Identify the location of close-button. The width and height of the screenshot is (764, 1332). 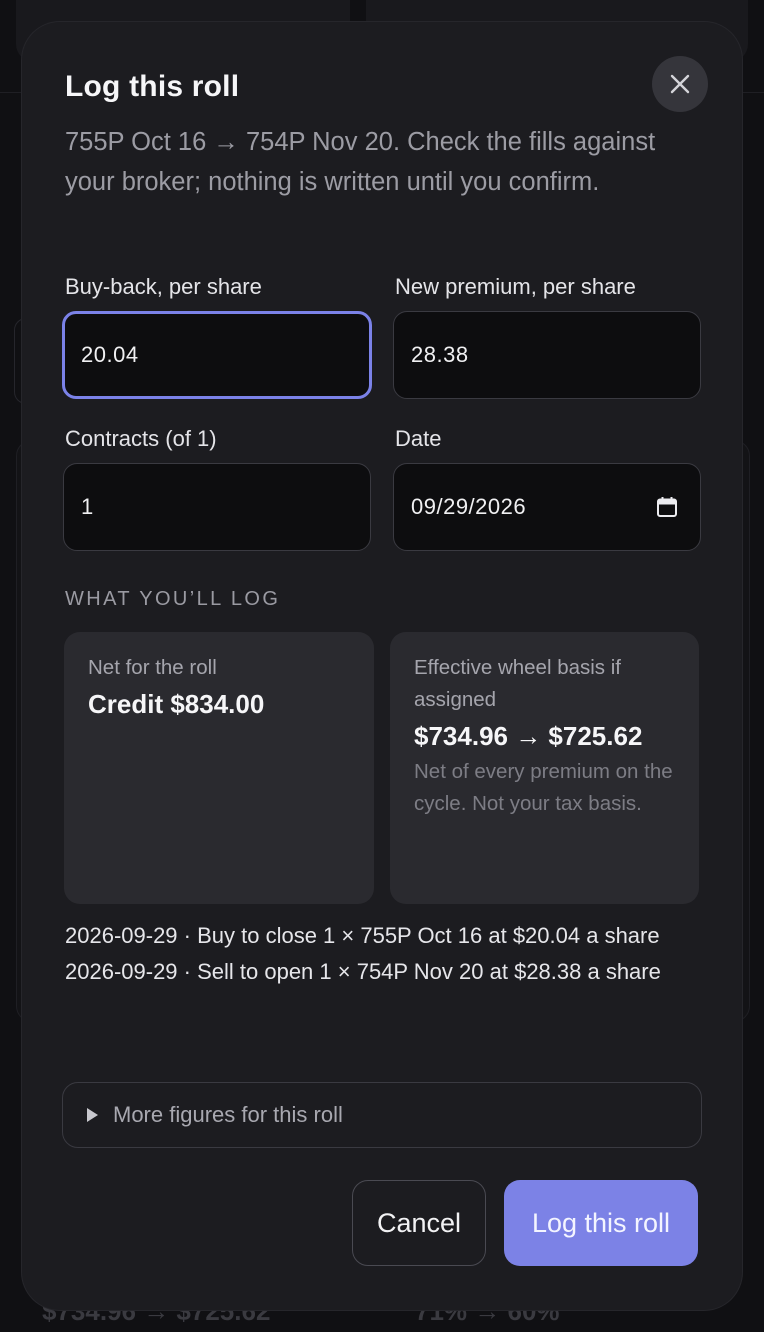
(680, 84).